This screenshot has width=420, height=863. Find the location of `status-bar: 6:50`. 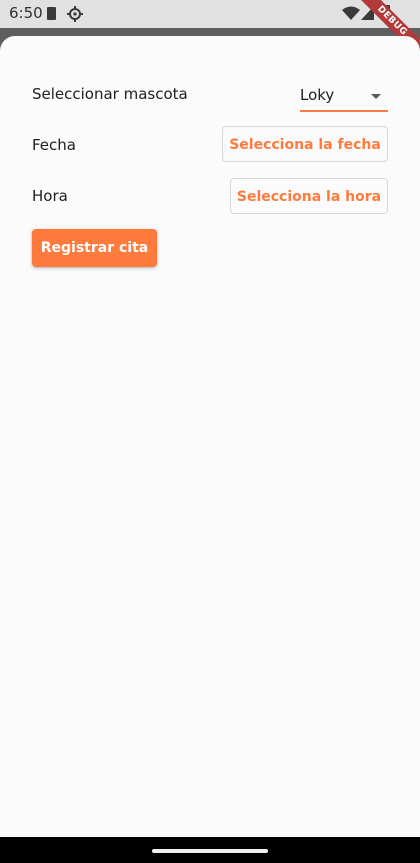

status-bar: 6:50 is located at coordinates (210, 14).